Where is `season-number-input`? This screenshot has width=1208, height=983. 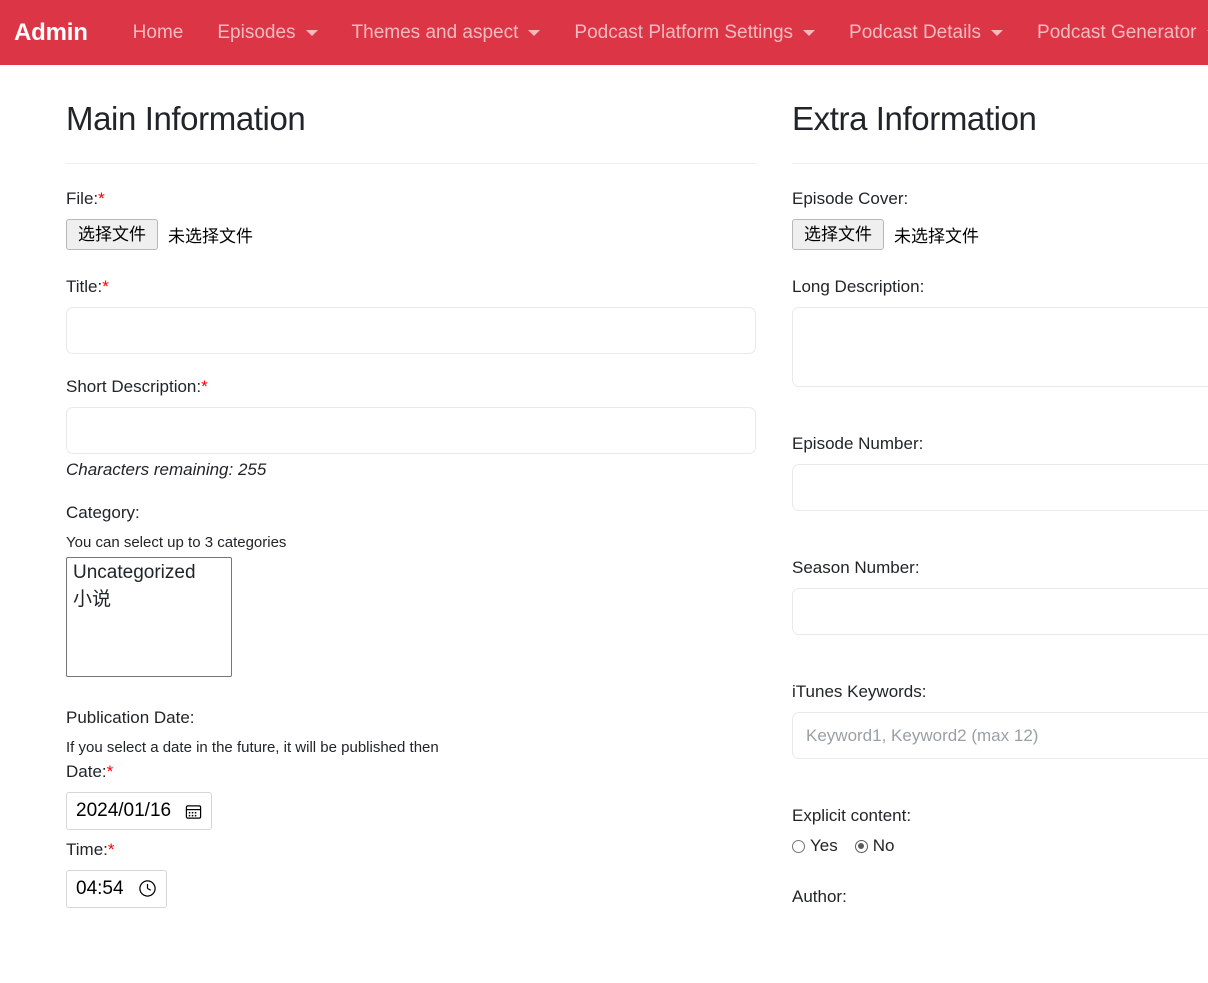
season-number-input is located at coordinates (1000, 612).